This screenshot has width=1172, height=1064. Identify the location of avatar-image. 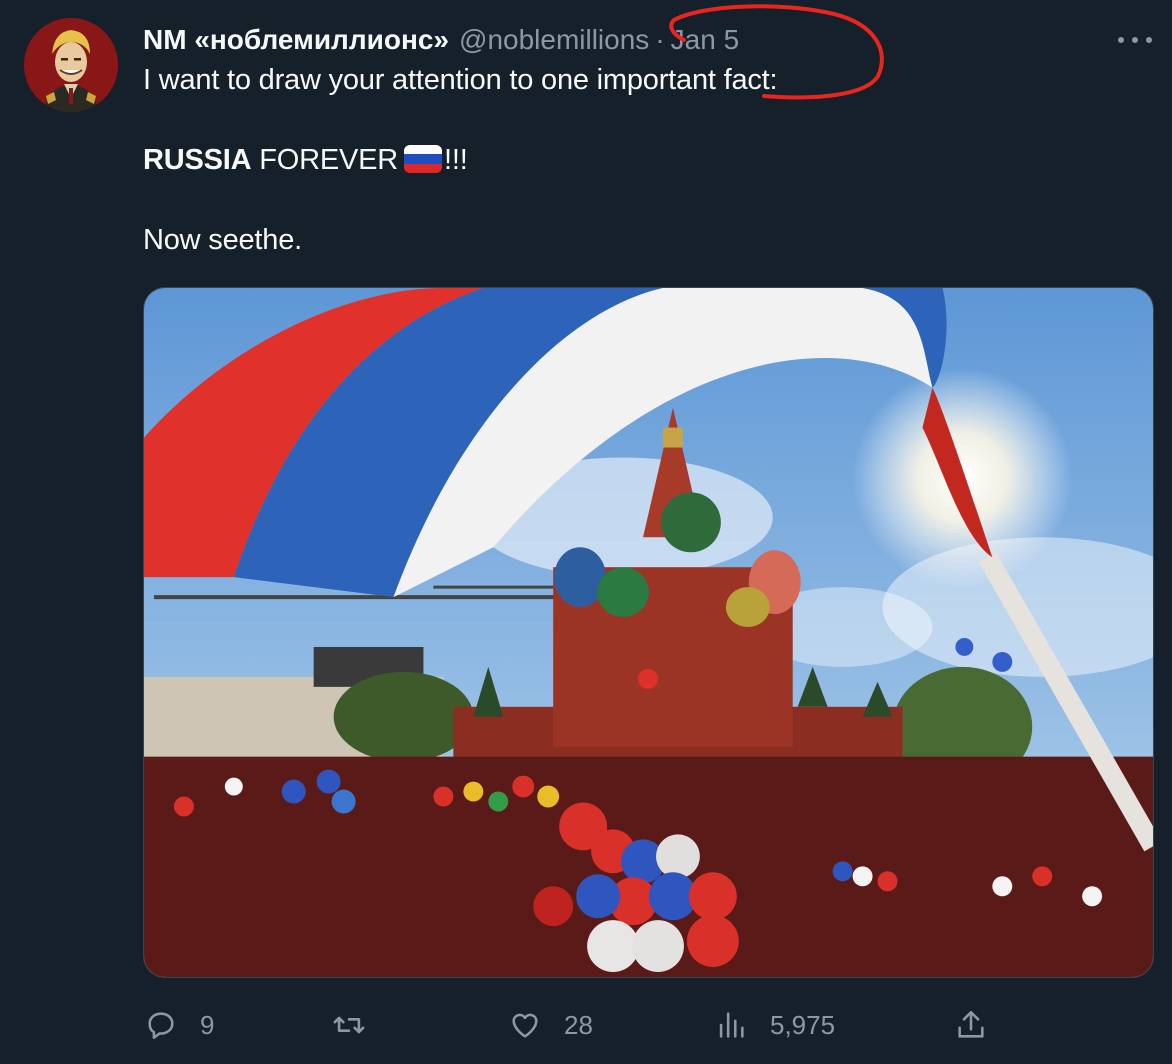
(71, 65).